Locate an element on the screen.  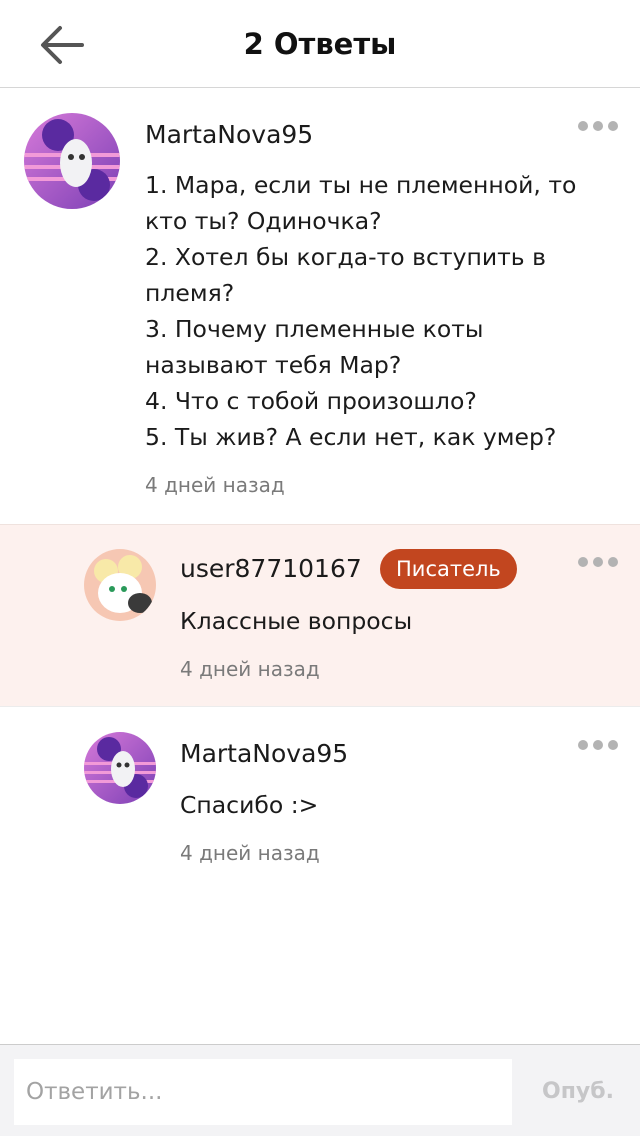
reply-bar: Опуб. is located at coordinates (320, 1090).